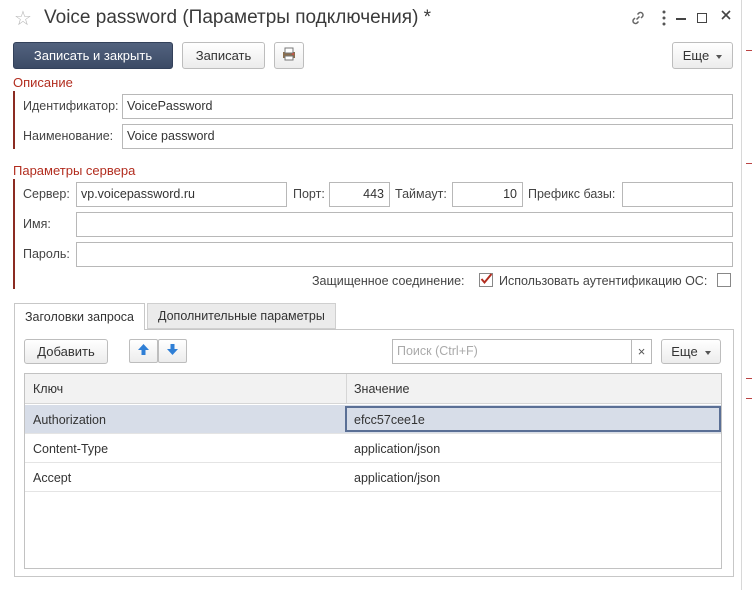 Image resolution: width=755 pixels, height=590 pixels. I want to click on more-menu-button: Еще, so click(702, 55).